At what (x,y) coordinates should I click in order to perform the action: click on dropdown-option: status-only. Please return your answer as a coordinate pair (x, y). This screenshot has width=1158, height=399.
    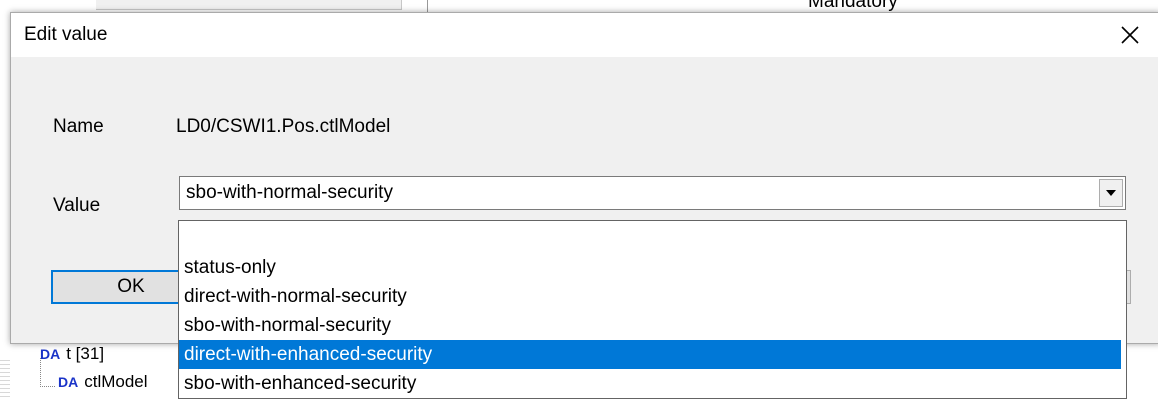
    Looking at the image, I should click on (652, 267).